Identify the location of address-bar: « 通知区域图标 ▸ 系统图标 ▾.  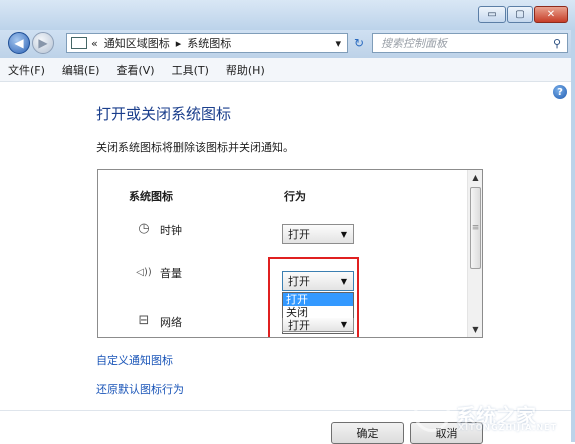
(207, 43).